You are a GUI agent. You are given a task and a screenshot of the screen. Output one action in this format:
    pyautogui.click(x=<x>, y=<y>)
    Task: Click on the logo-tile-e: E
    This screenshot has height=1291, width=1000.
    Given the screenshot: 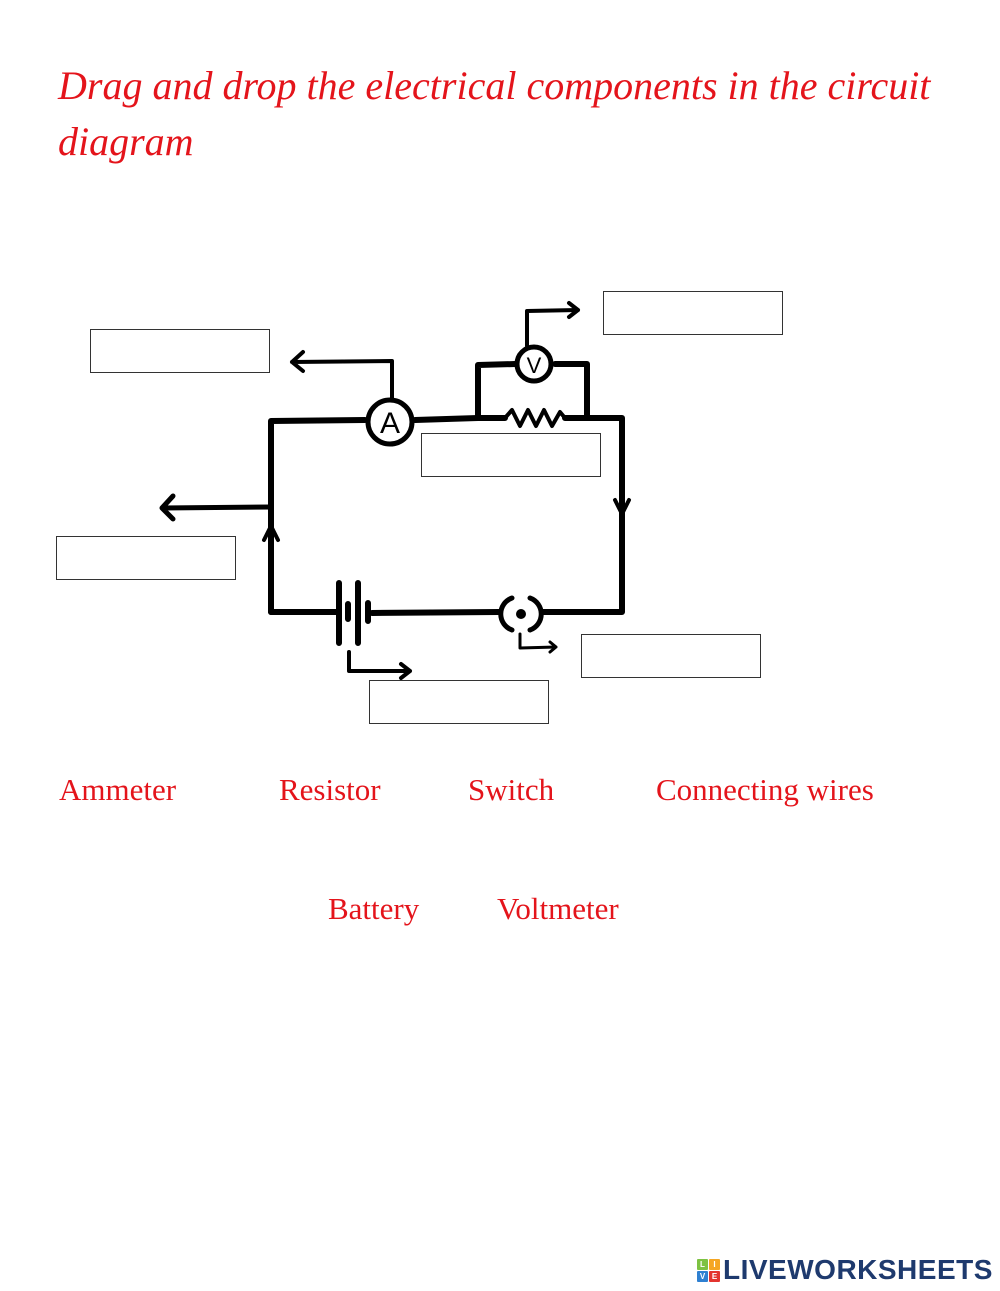 What is the action you would take?
    pyautogui.click(x=714, y=1276)
    